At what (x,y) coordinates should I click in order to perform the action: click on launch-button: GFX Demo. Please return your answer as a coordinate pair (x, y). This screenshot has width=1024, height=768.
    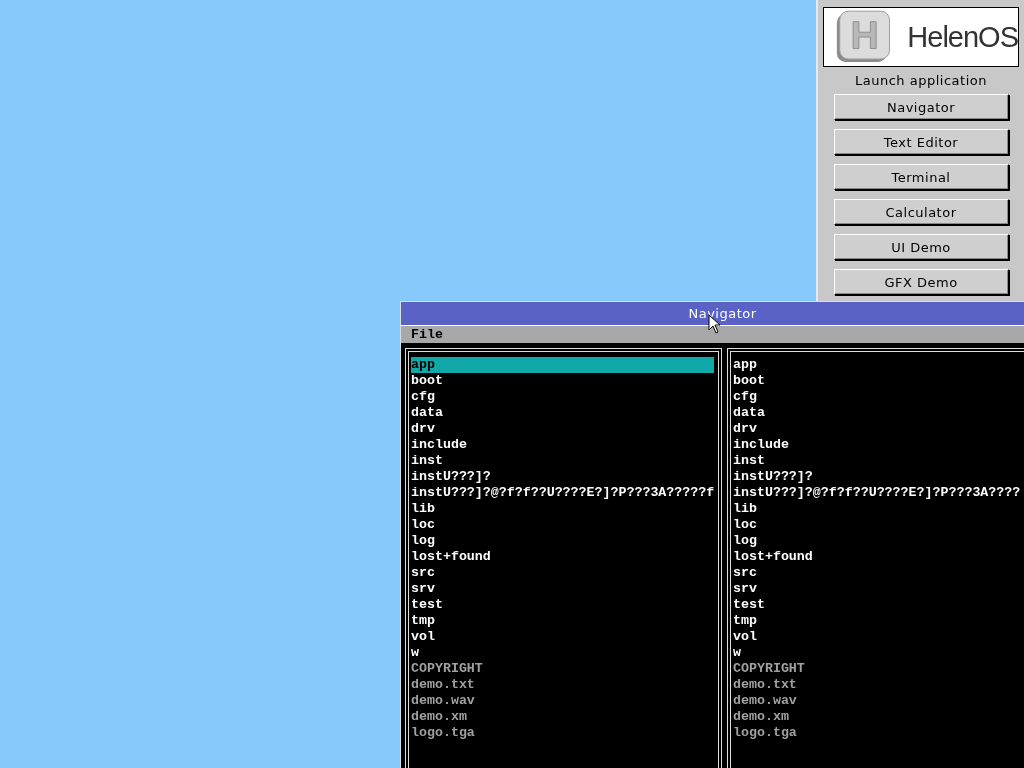
    Looking at the image, I should click on (921, 282).